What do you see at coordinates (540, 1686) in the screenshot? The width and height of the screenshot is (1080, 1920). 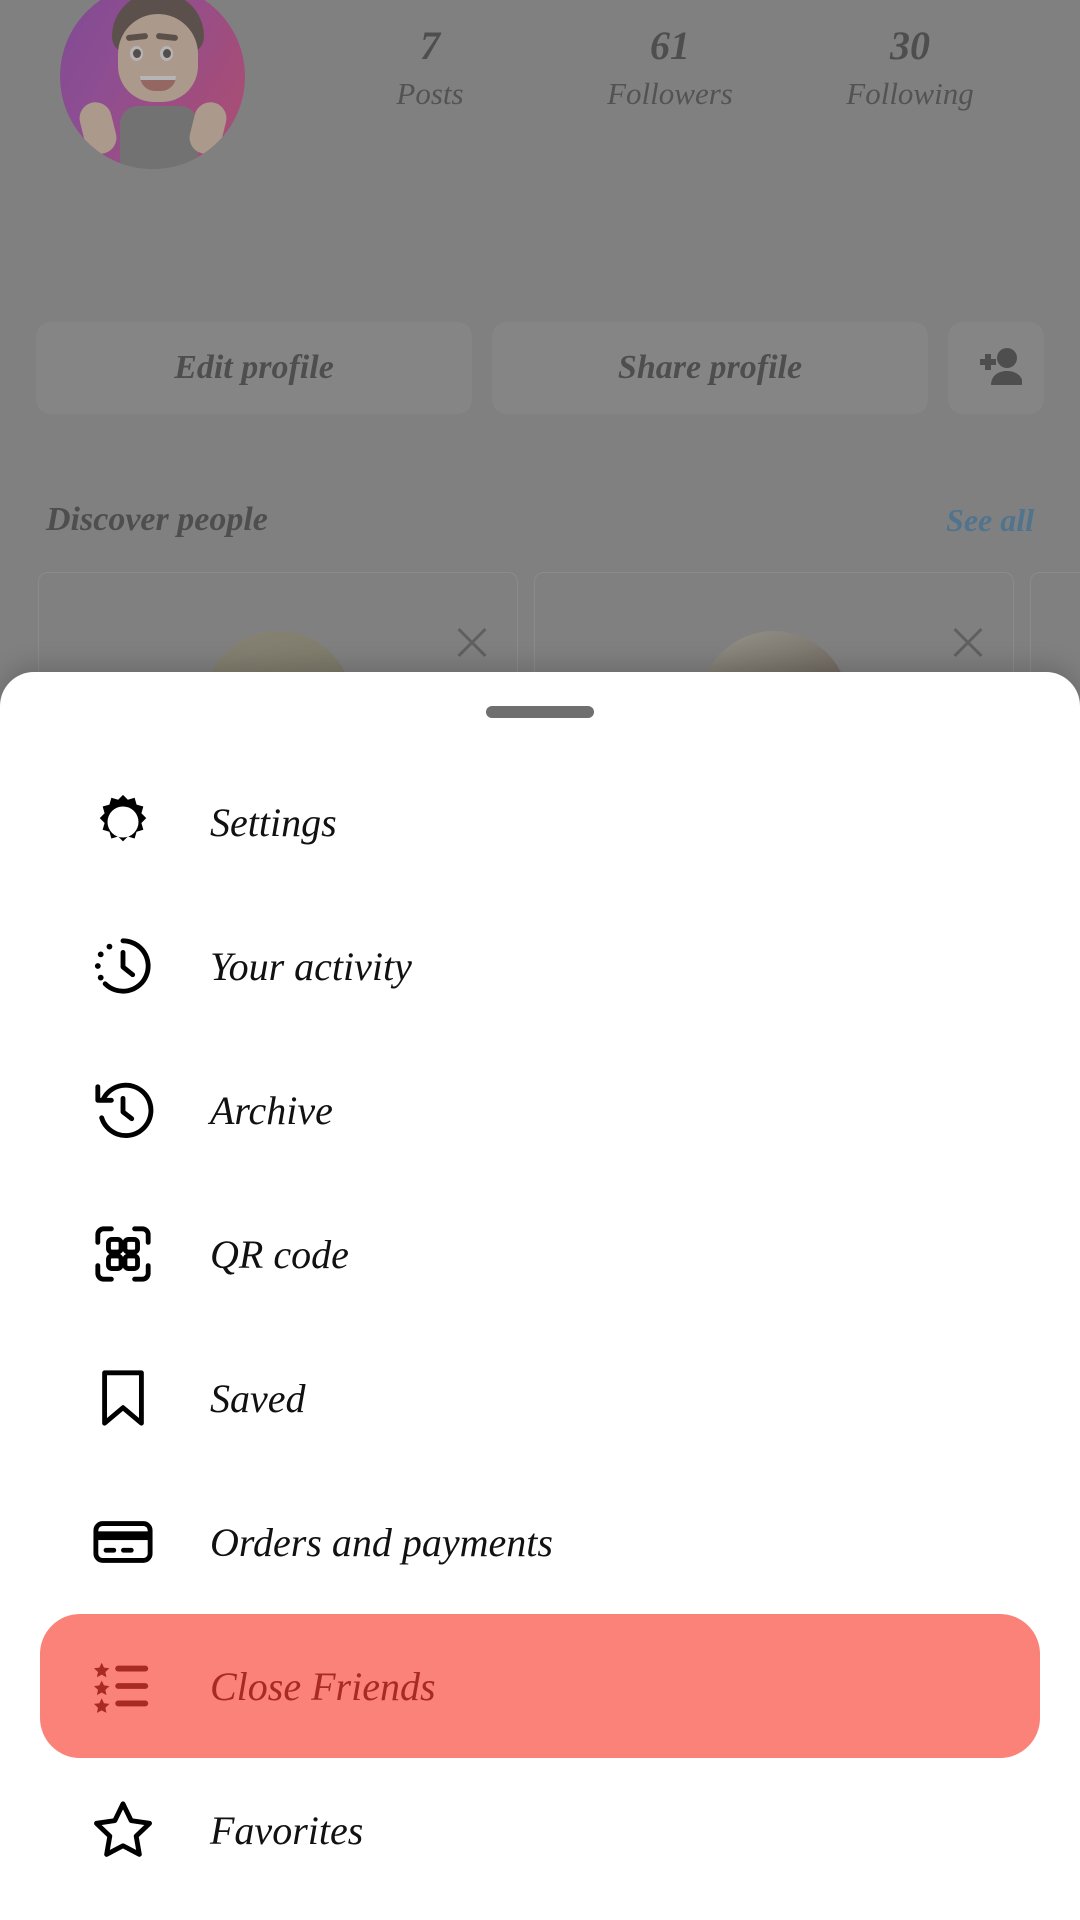 I see `menu-item-close-friends: Close Friends` at bounding box center [540, 1686].